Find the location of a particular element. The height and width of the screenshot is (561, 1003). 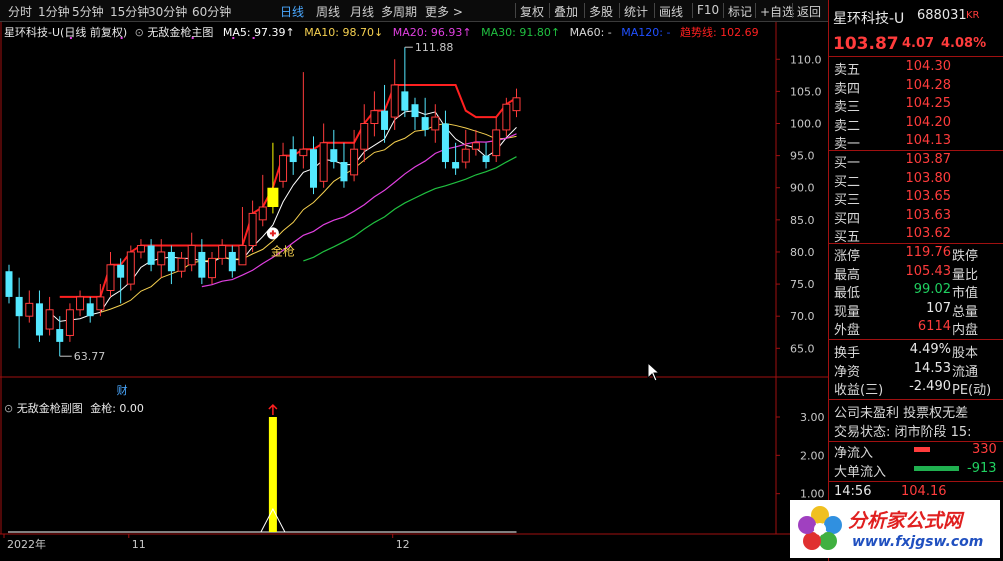

toolbar-action-button: 返回 is located at coordinates (809, 11).